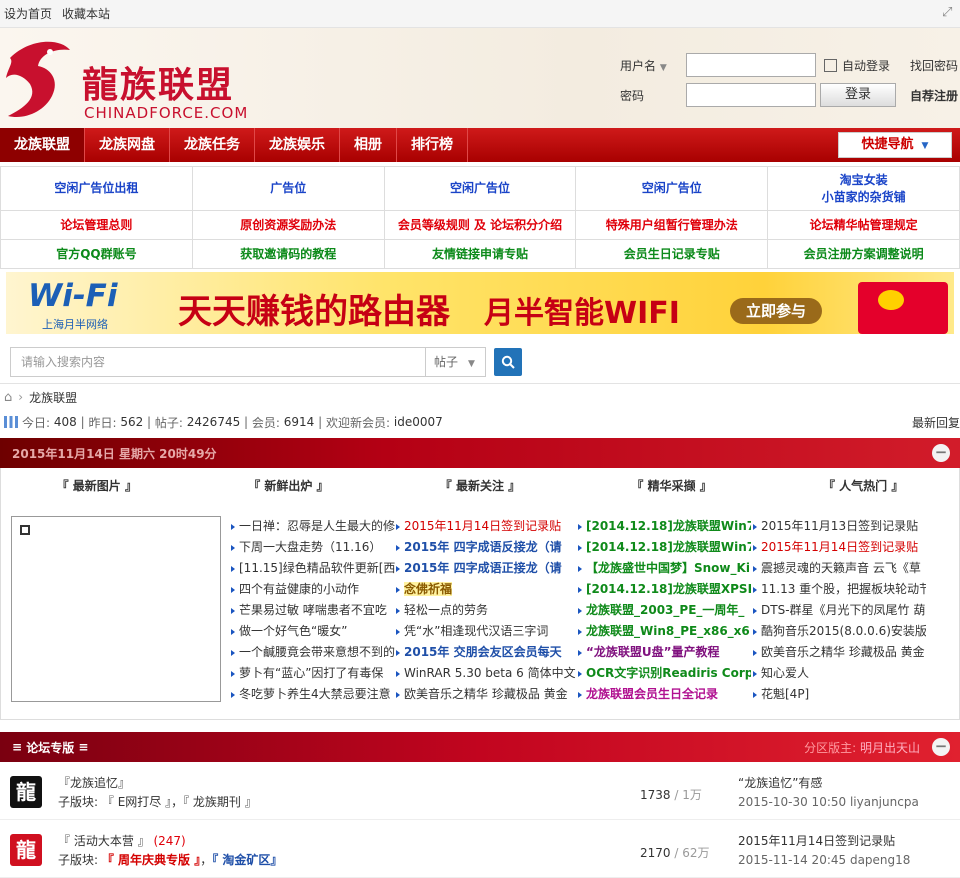 The image size is (960, 878). Describe the element at coordinates (508, 361) in the screenshot. I see `search-button` at that location.